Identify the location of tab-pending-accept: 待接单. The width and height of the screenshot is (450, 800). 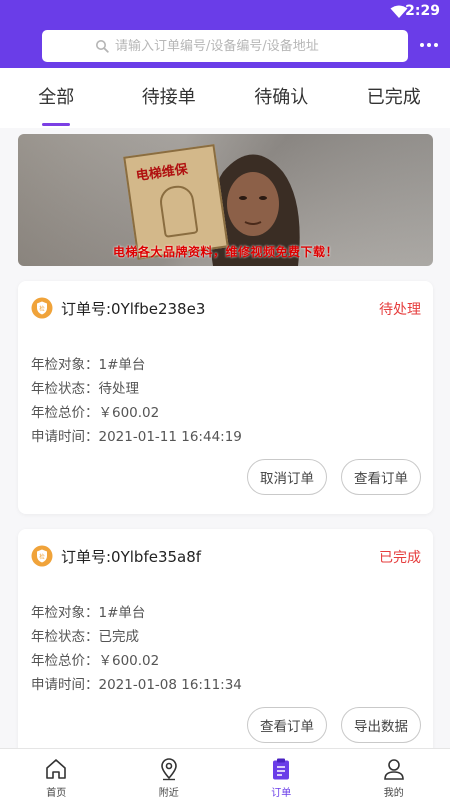
(169, 98).